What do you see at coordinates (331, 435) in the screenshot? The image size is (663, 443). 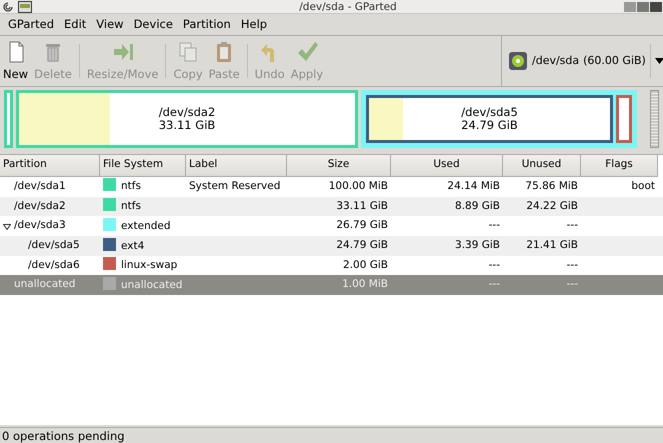 I see `status-text: 0 operations pending` at bounding box center [331, 435].